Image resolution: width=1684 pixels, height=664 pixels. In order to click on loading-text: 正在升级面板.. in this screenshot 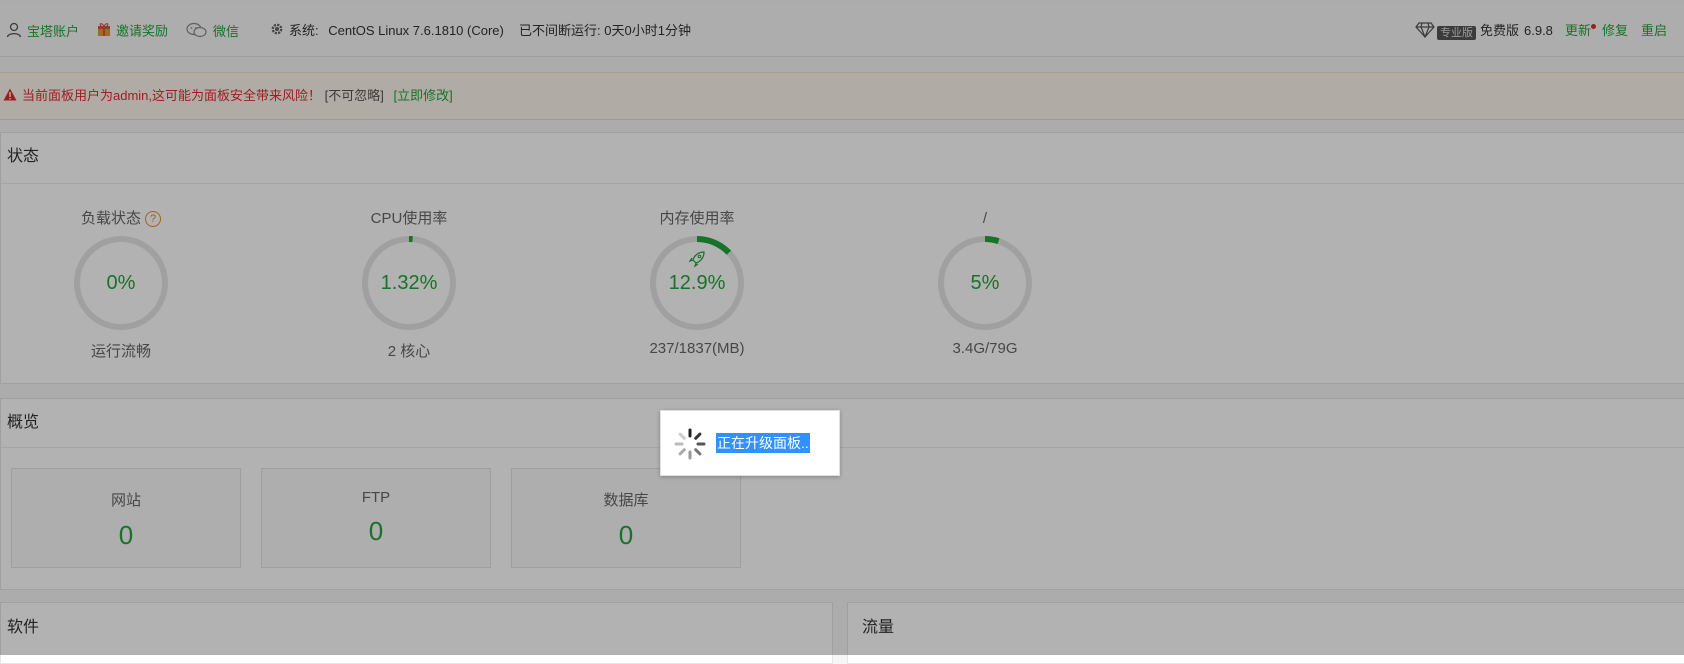, I will do `click(763, 443)`.